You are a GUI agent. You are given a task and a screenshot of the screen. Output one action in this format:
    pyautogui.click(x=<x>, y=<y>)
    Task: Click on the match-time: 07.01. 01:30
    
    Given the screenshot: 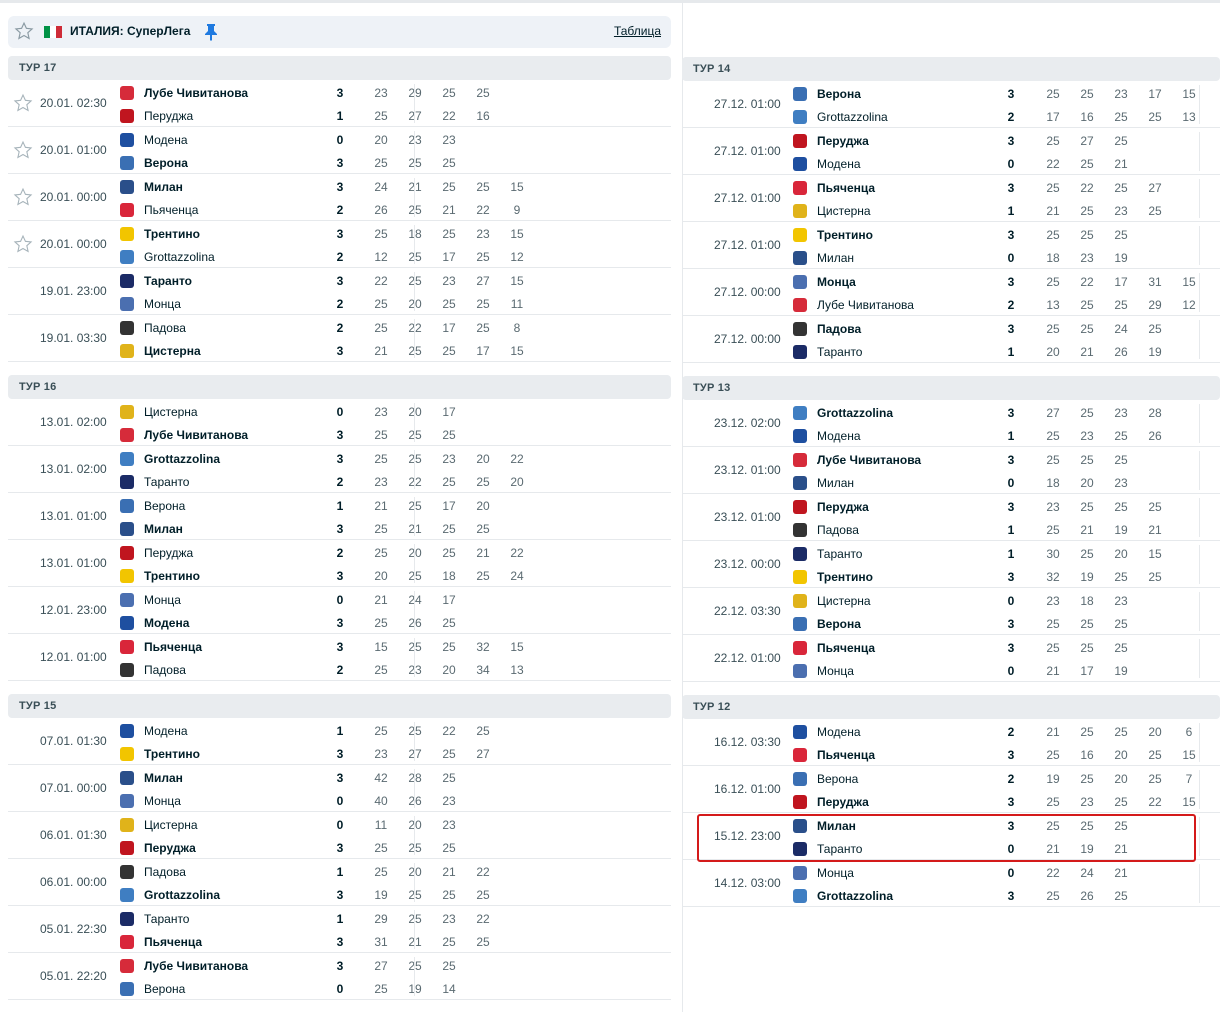 What is the action you would take?
    pyautogui.click(x=73, y=741)
    